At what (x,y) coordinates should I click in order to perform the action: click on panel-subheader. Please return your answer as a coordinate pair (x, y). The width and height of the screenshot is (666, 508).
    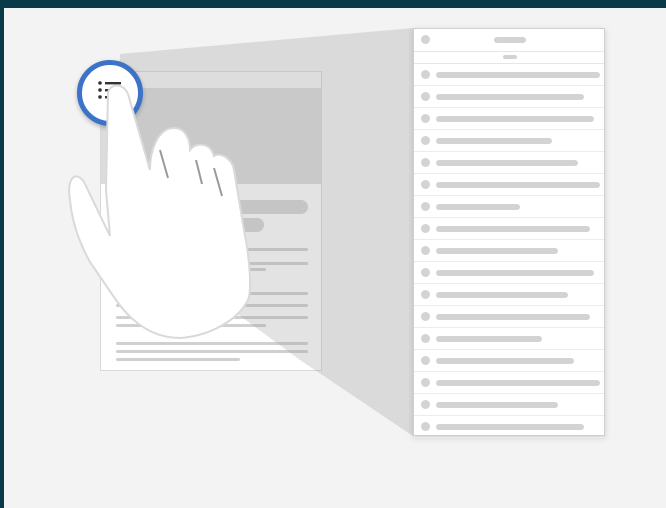
    Looking at the image, I should click on (509, 58).